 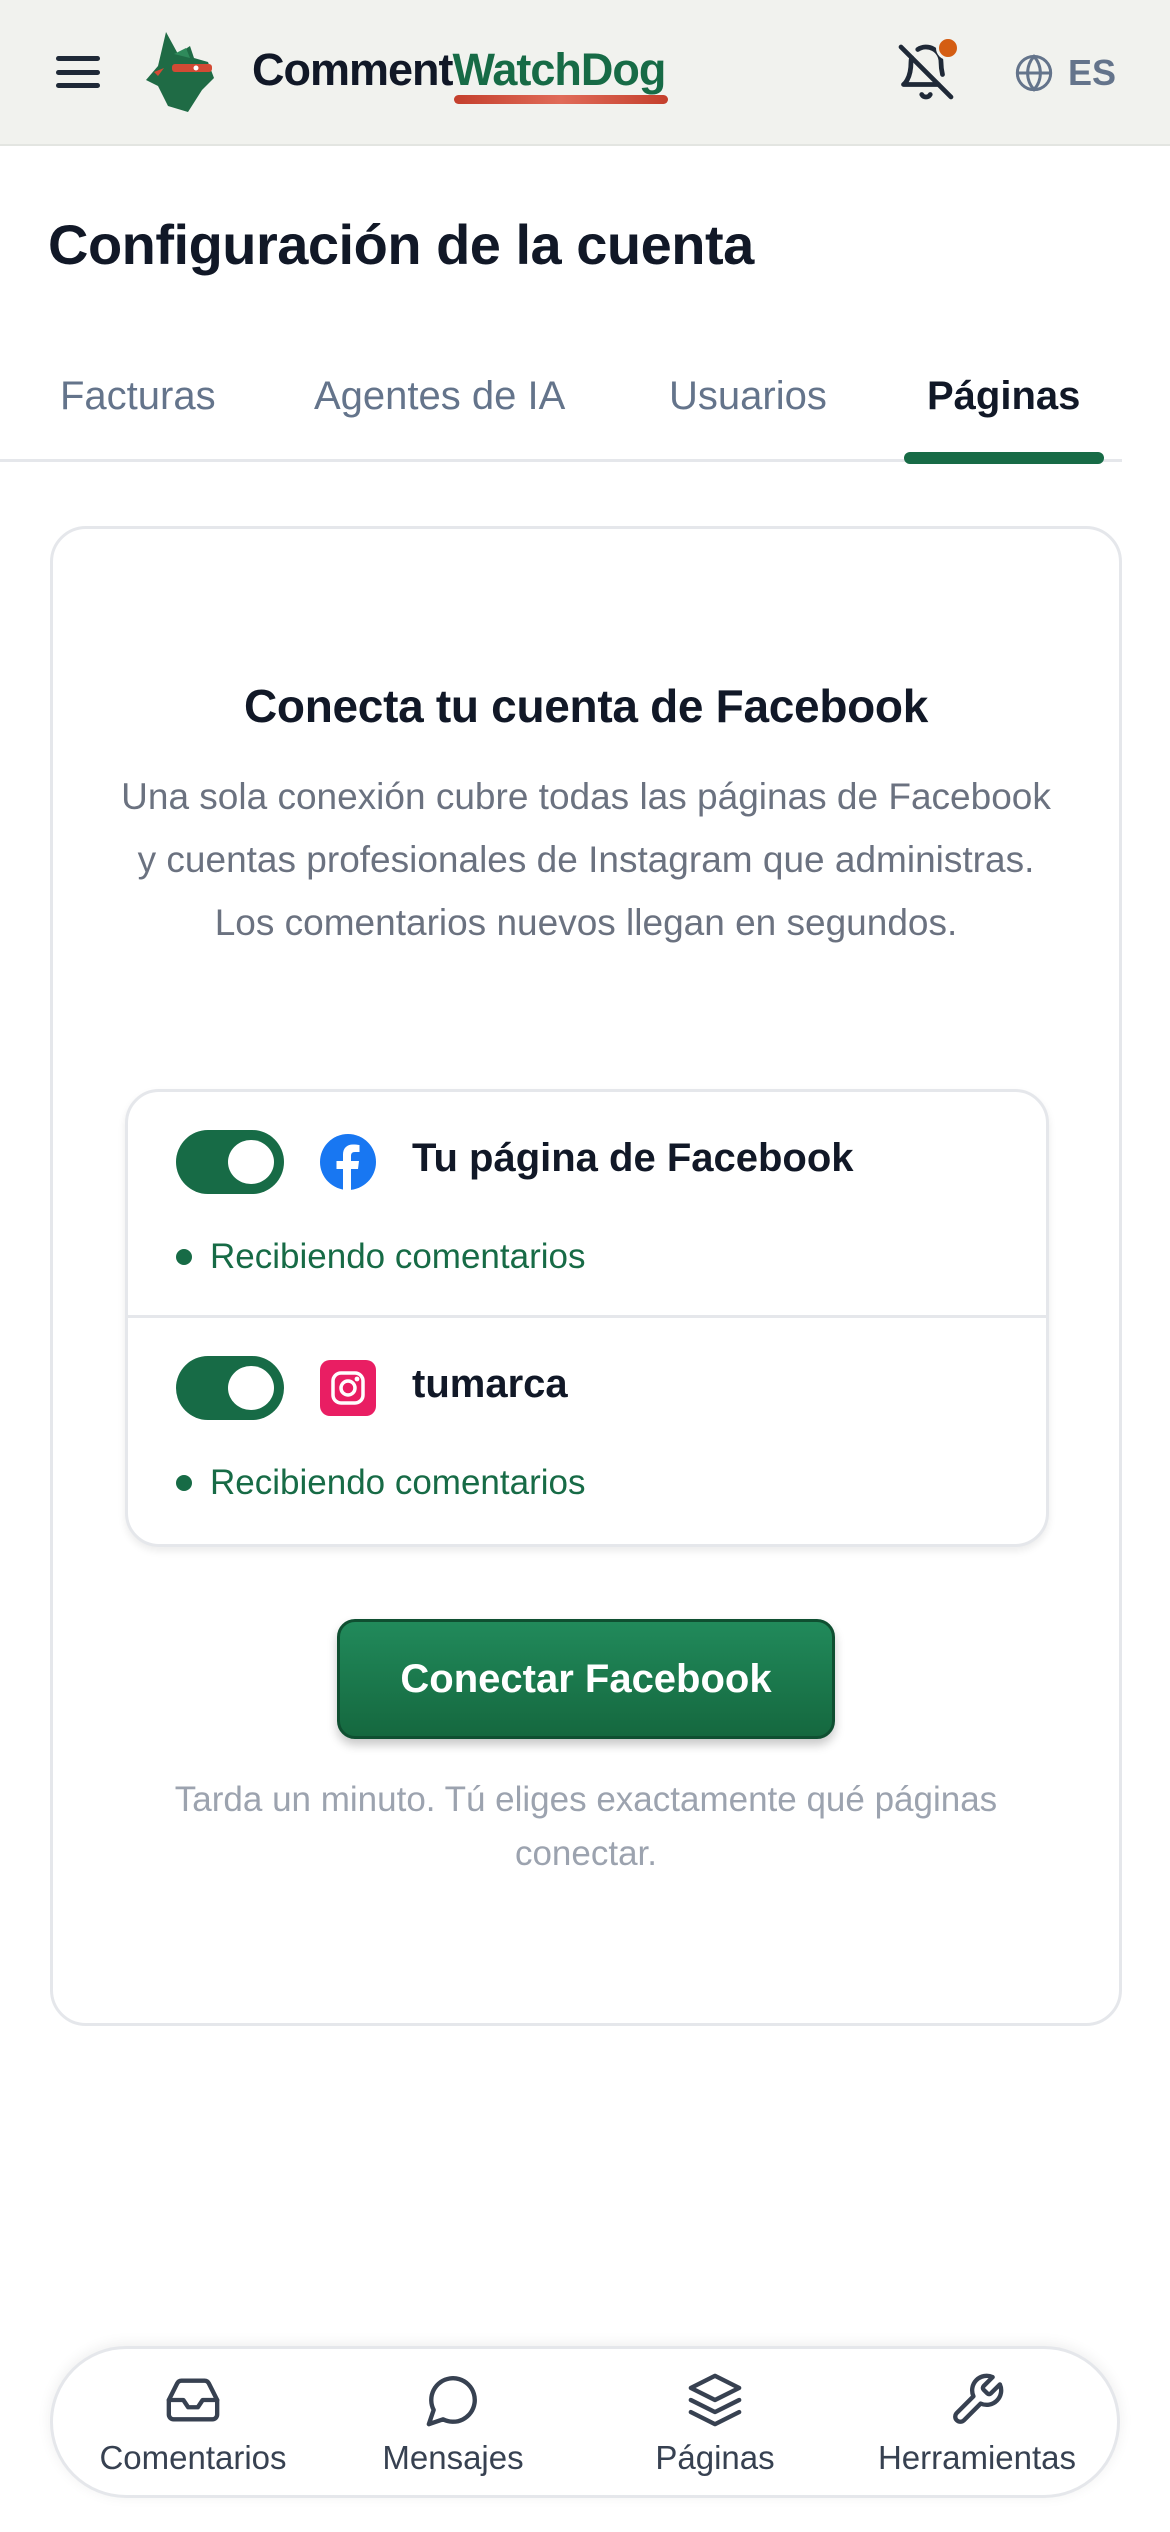 I want to click on brand-name-part1: Comment, so click(x=353, y=69).